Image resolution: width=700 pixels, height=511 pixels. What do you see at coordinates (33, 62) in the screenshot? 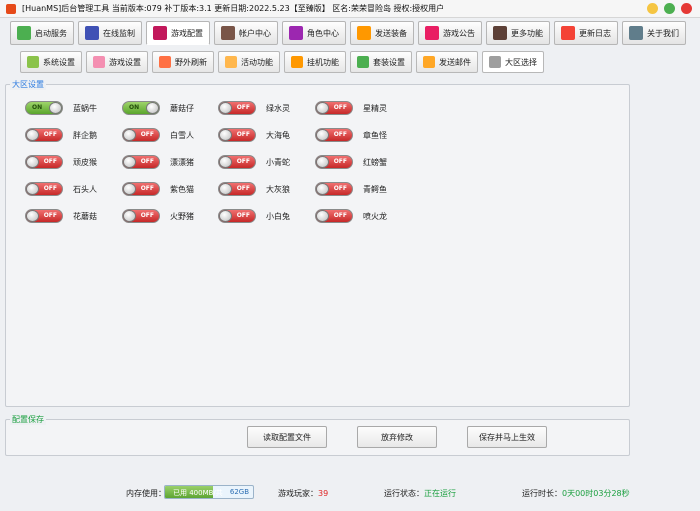
I see `system-settings-icon` at bounding box center [33, 62].